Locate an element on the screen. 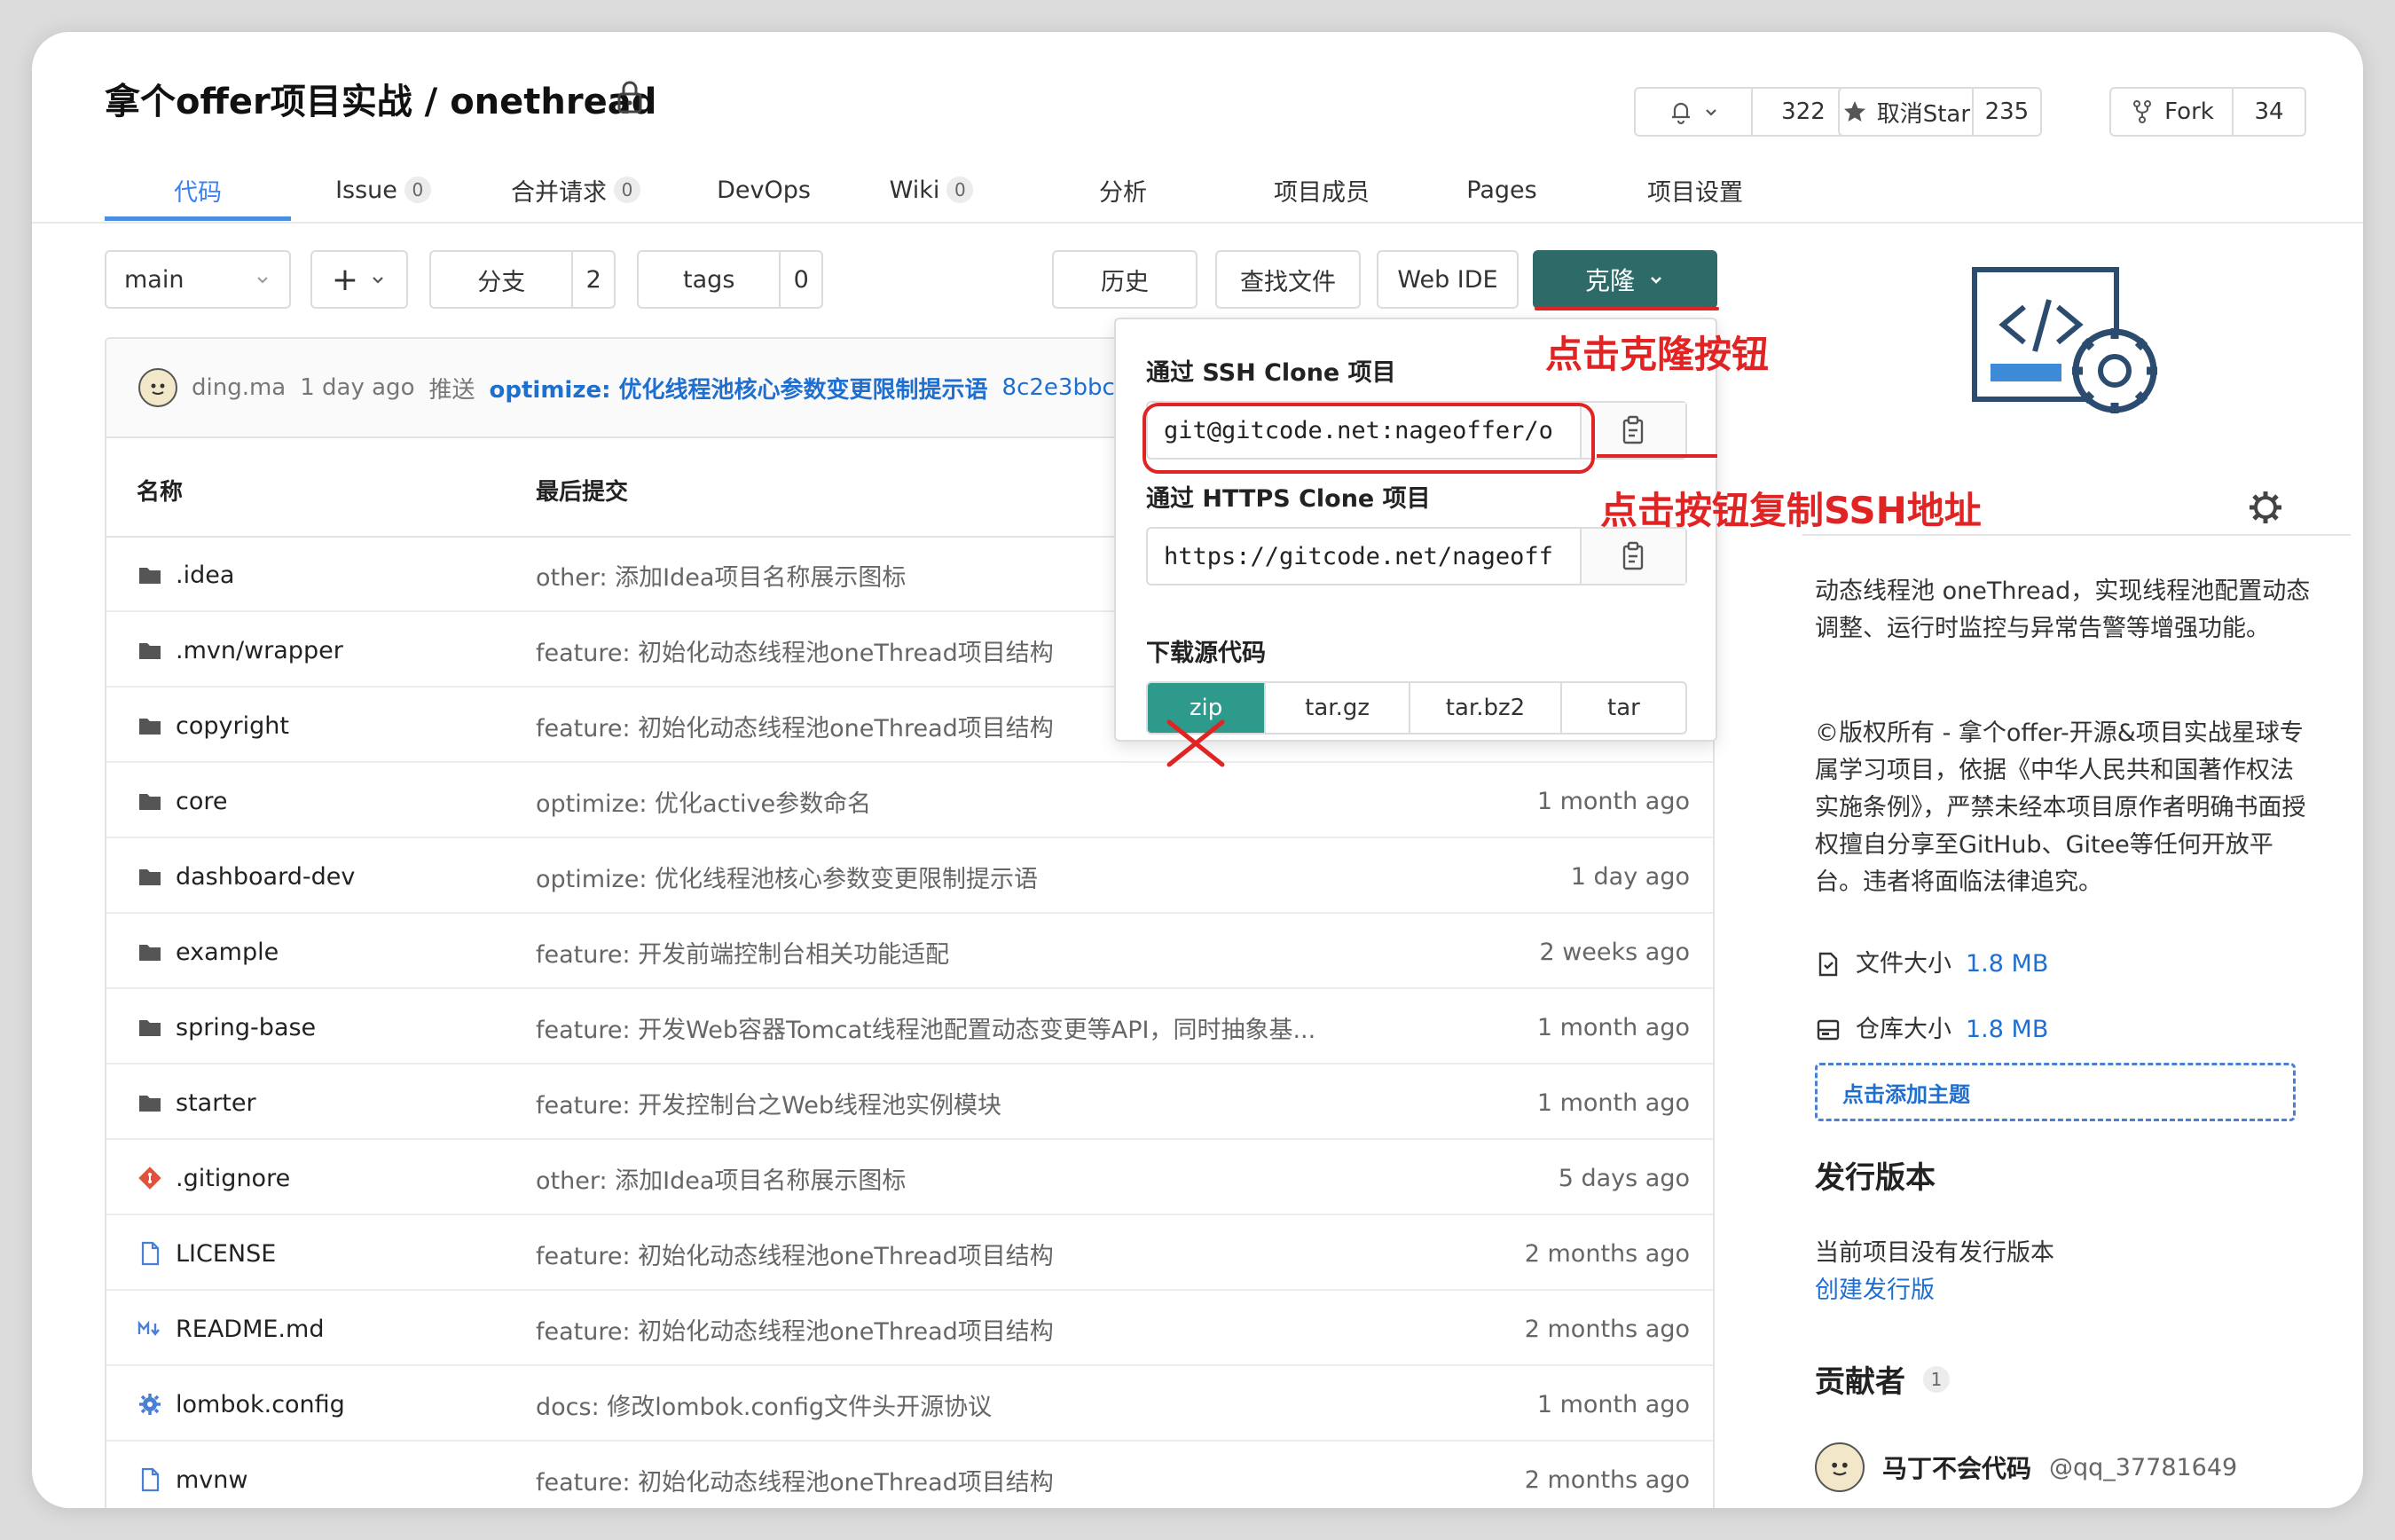  repo-size-label: 仓库大小 is located at coordinates (1903, 1029).